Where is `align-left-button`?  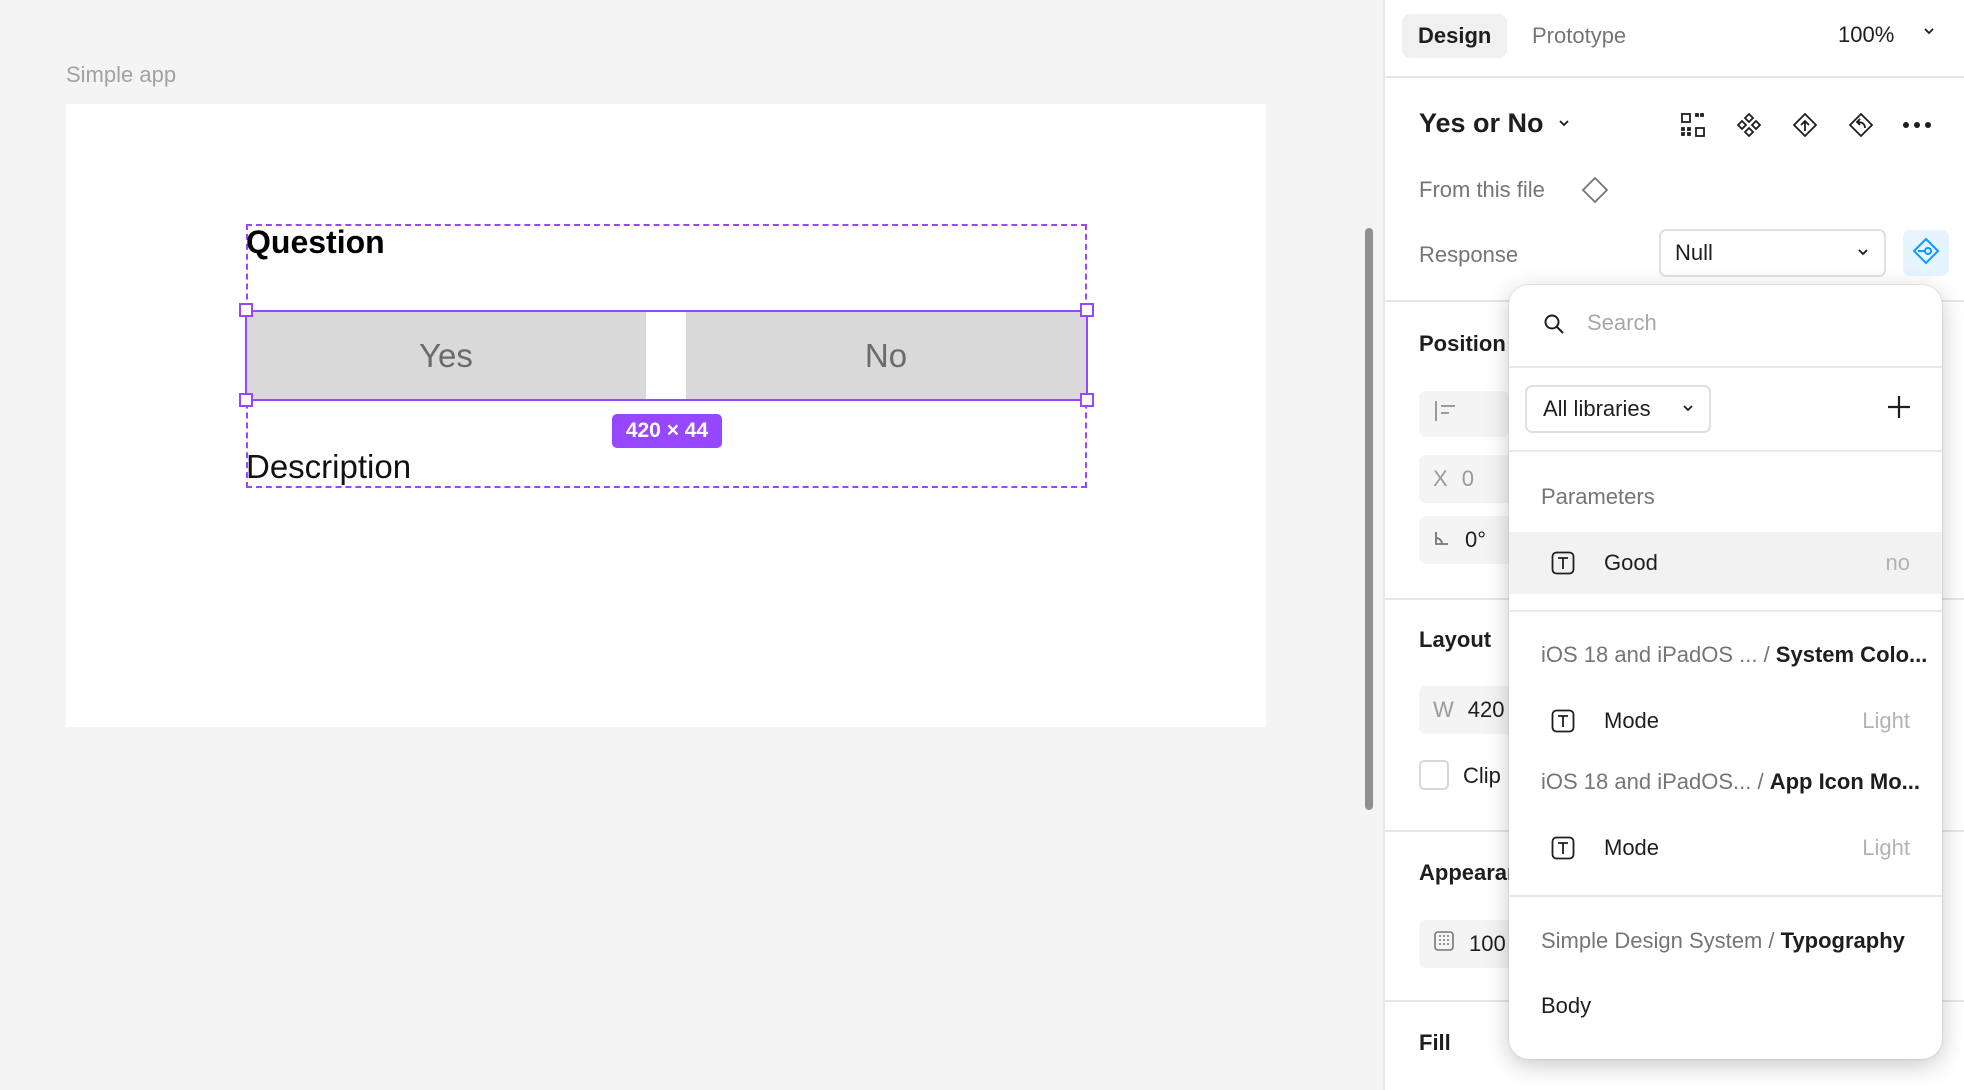
align-left-button is located at coordinates (1464, 414).